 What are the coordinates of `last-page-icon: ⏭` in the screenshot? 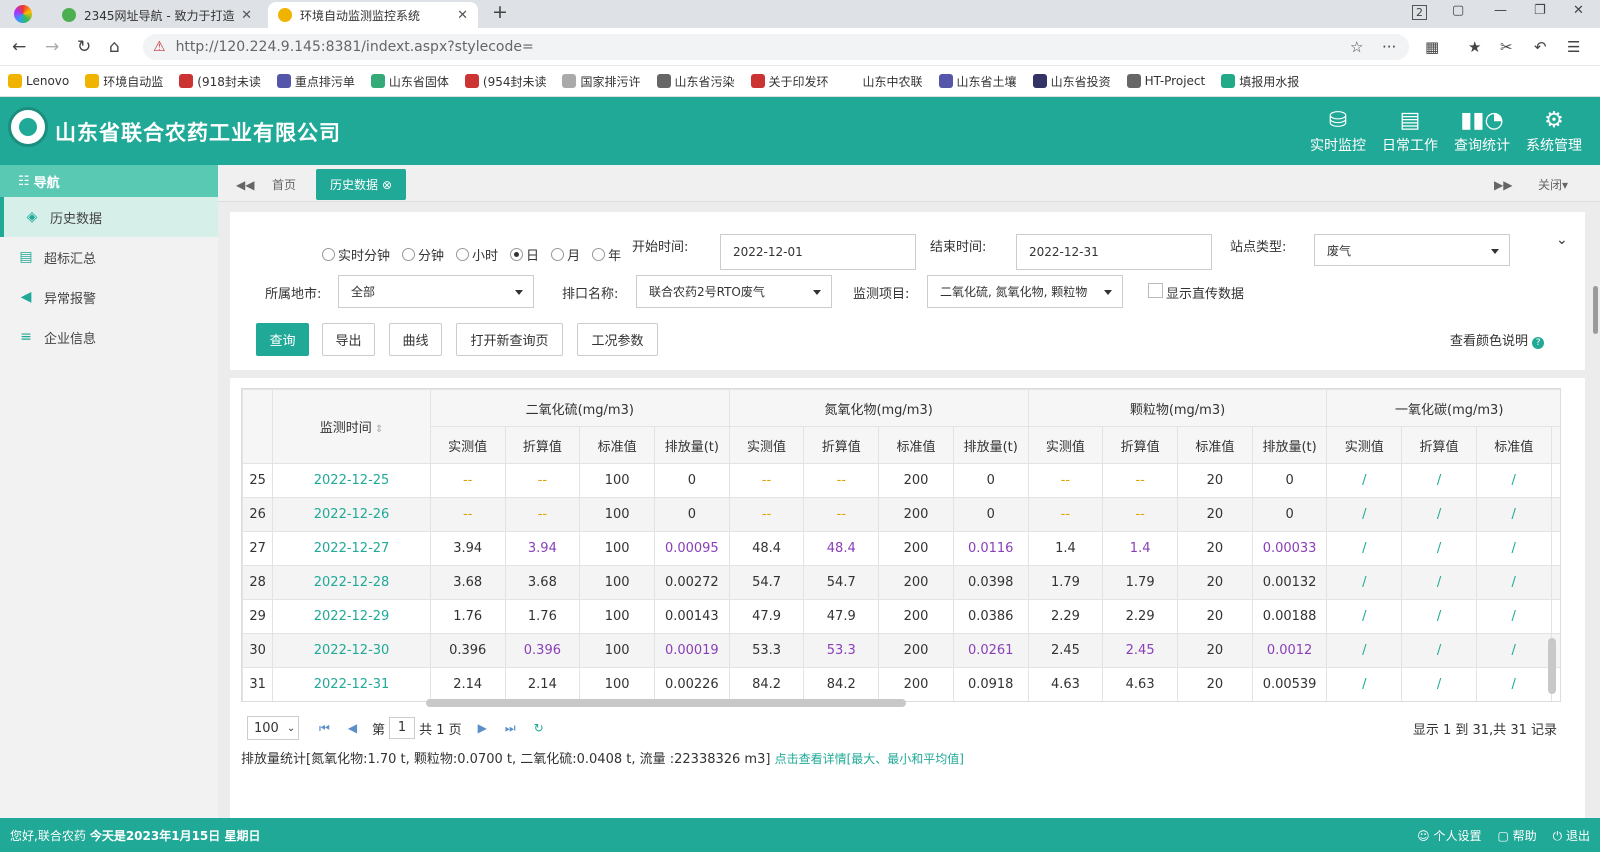 It's located at (510, 728).